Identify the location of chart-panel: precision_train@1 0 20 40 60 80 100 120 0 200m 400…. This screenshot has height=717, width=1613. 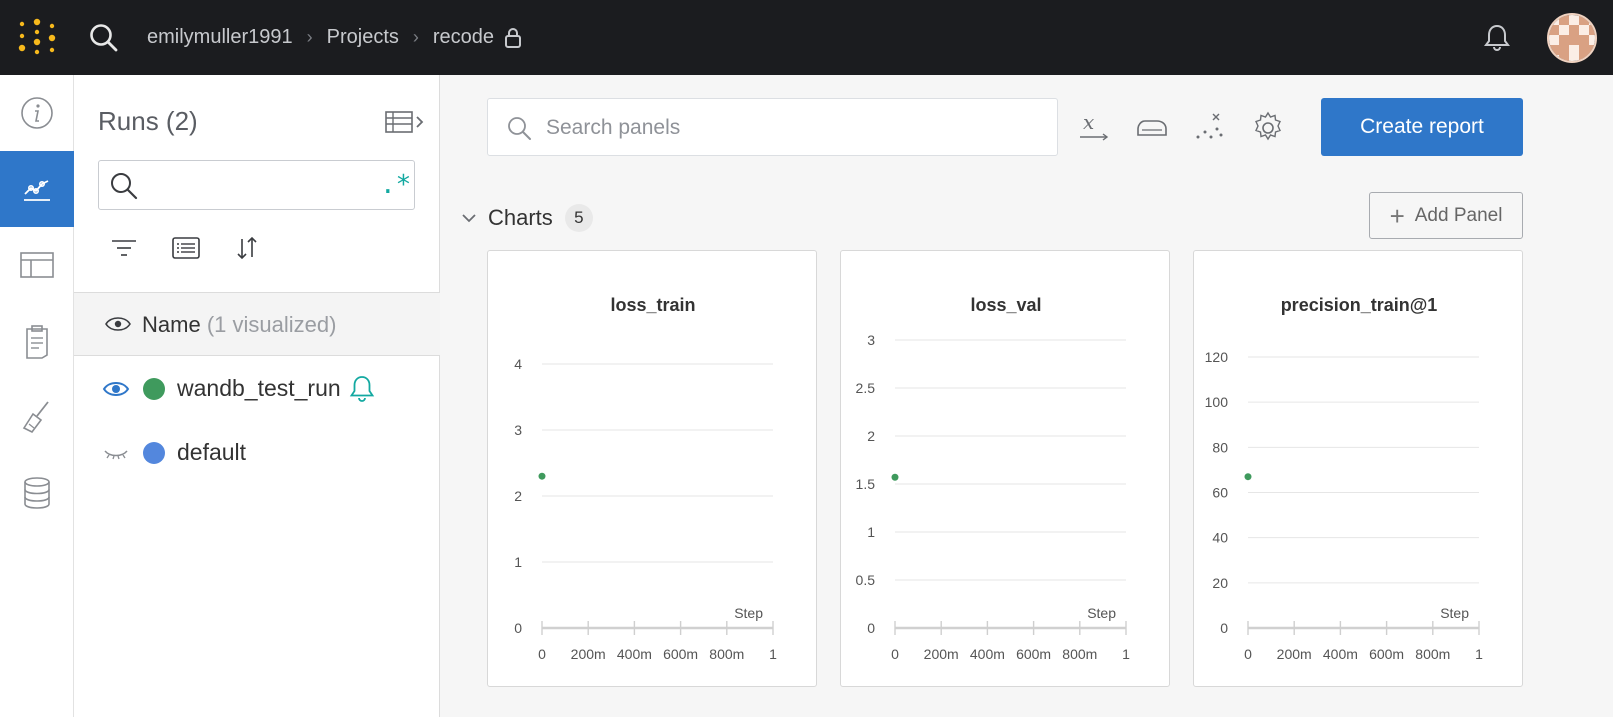
(1358, 468).